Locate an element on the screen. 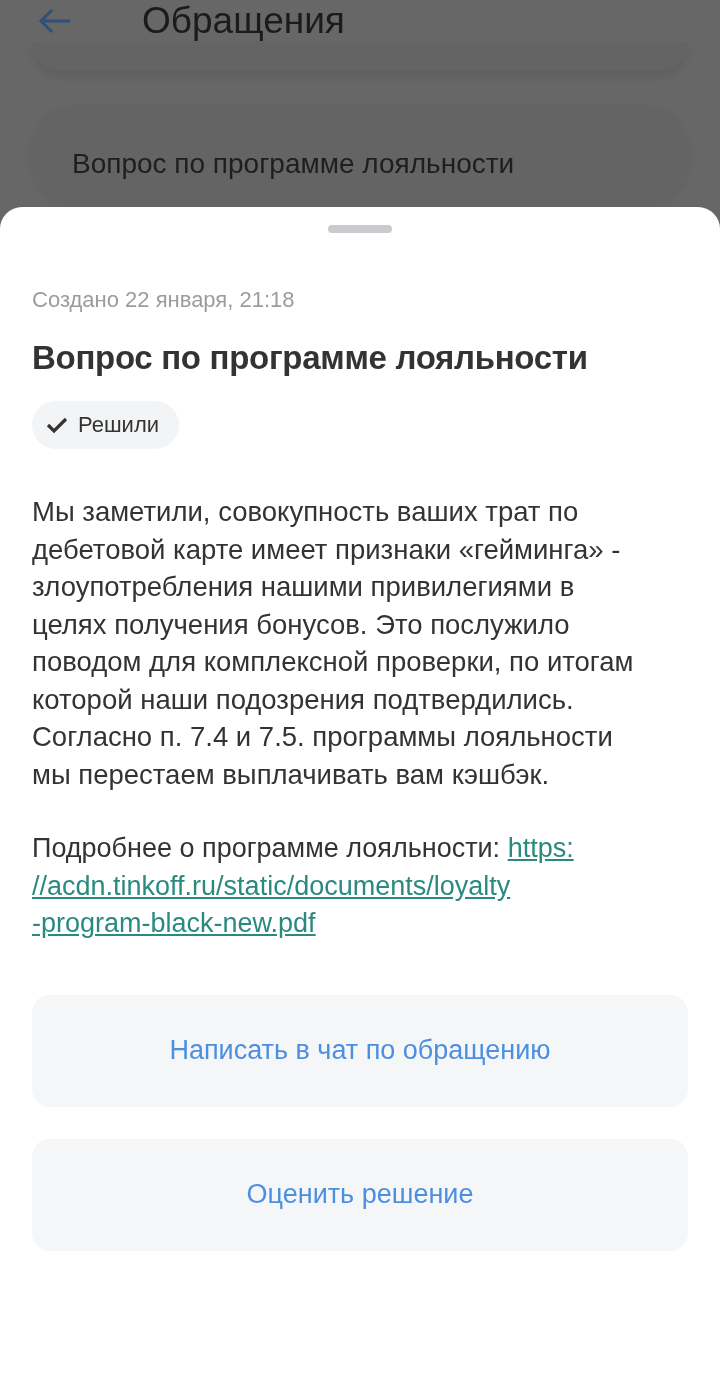 This screenshot has width=720, height=1374. action-button: Написать в чат по обращению is located at coordinates (360, 1050).